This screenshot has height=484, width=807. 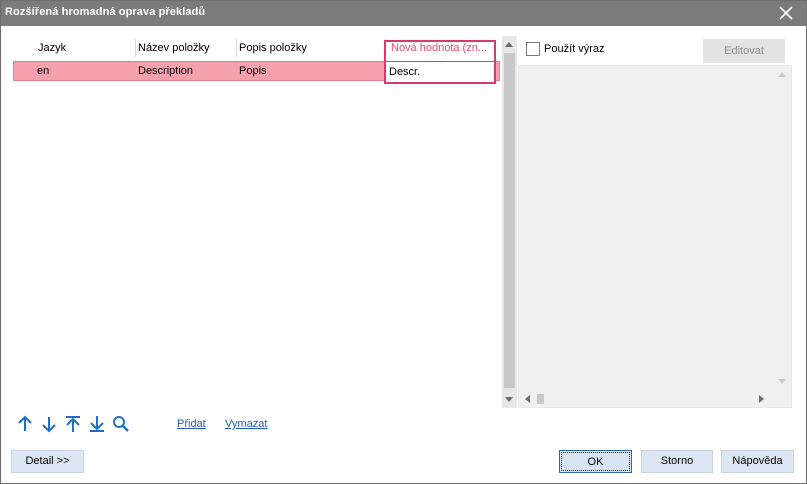 I want to click on cell-nazev: Description, so click(x=166, y=71).